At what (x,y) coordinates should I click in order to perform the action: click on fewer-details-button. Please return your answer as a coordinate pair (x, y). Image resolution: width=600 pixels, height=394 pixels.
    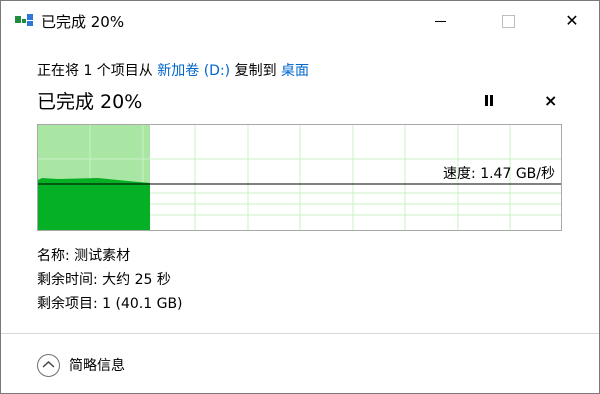
    Looking at the image, I should click on (48, 365).